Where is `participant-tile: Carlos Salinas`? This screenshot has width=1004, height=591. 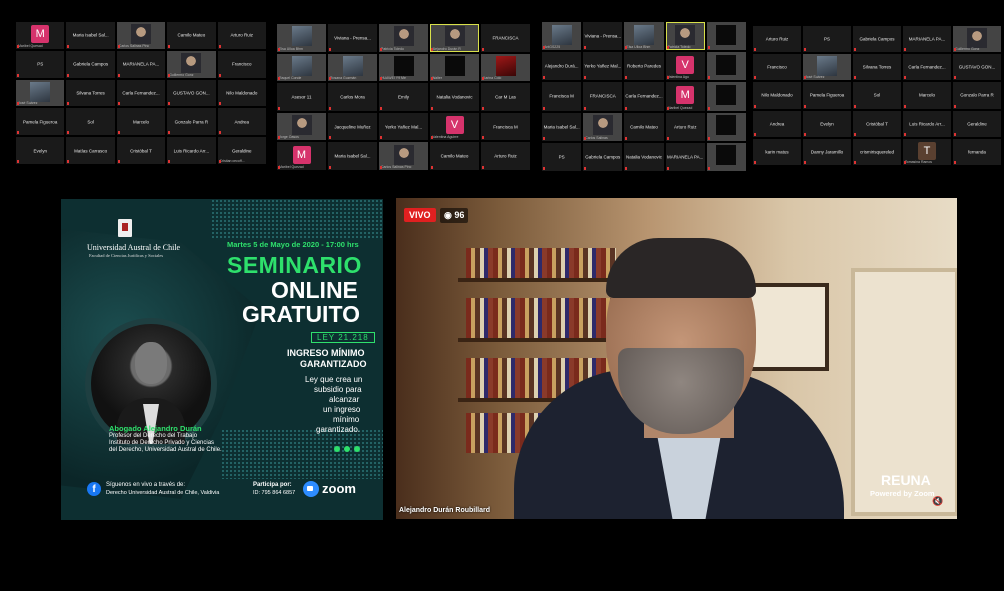 participant-tile: Carlos Salinas is located at coordinates (603, 126).